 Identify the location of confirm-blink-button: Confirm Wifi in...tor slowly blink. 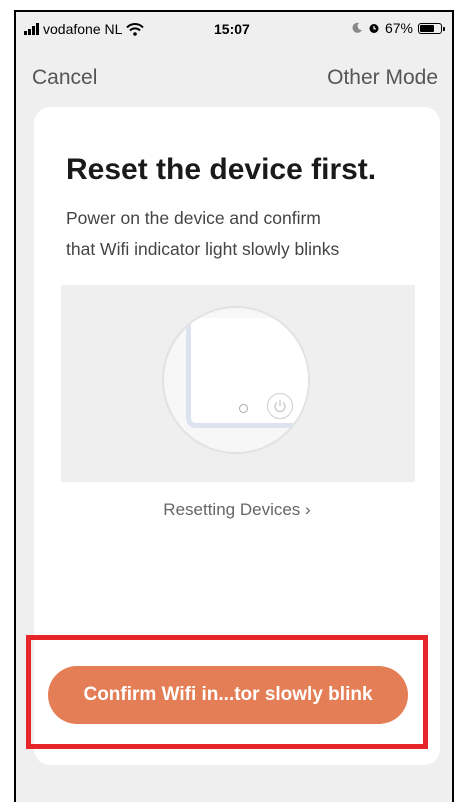
(228, 695).